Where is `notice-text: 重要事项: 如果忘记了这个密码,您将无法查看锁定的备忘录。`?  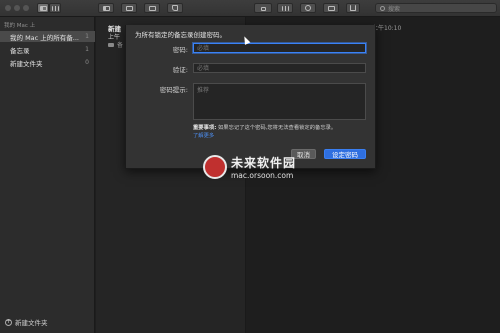 notice-text: 重要事项: 如果忘记了这个密码,您将无法查看锁定的备忘录。 is located at coordinates (282, 128).